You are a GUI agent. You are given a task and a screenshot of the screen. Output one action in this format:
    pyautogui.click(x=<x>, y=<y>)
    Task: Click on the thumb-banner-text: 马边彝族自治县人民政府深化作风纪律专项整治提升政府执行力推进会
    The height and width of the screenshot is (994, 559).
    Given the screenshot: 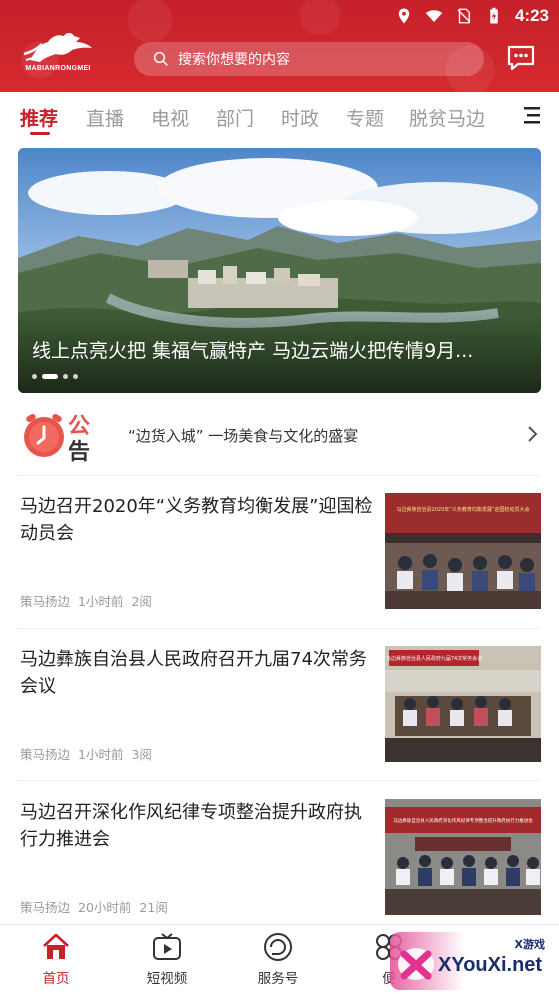 What is the action you would take?
    pyautogui.click(x=463, y=820)
    